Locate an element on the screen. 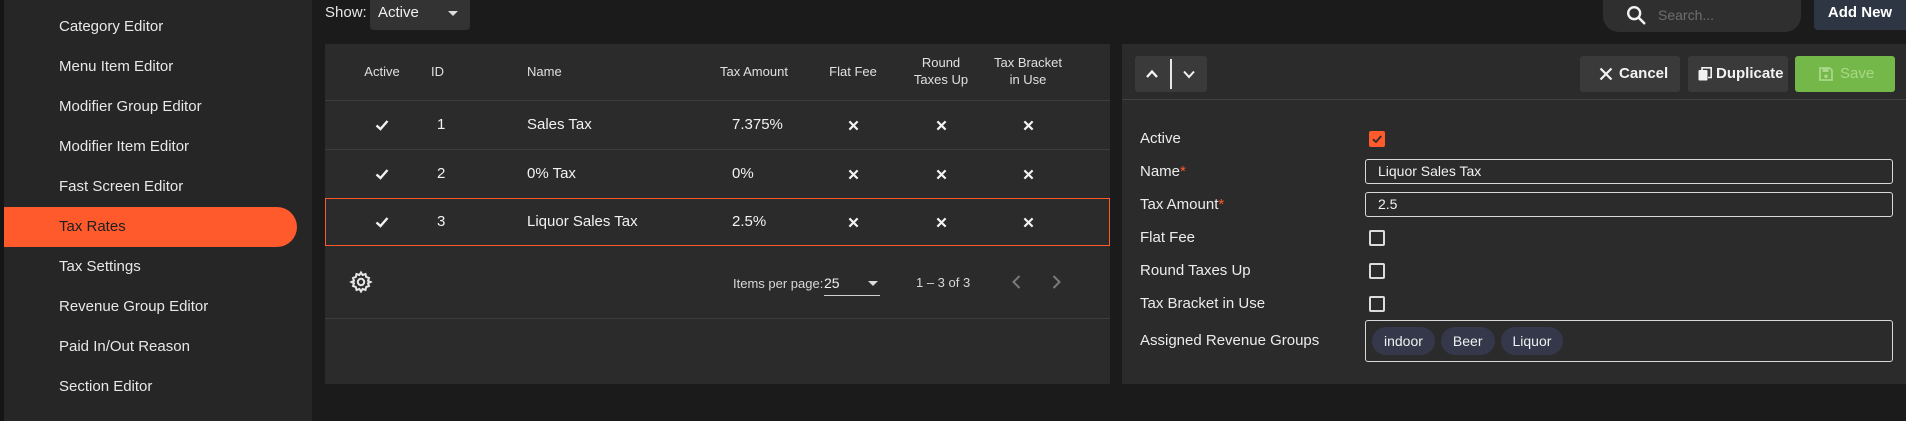 The image size is (1906, 421). tax-bracket-label: Tax Bracket in Use is located at coordinates (1203, 303).